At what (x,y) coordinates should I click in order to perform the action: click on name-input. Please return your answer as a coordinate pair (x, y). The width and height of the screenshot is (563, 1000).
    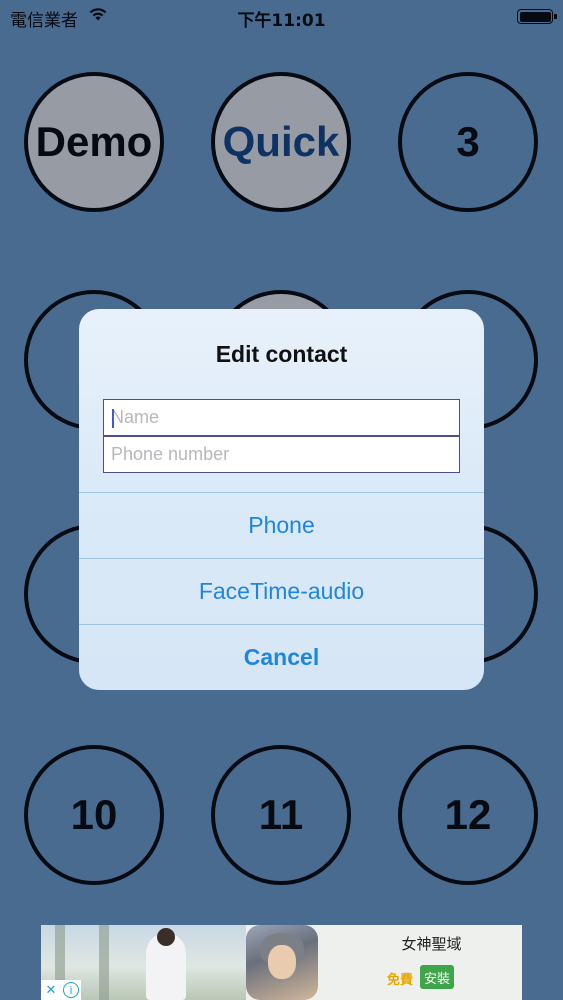
    Looking at the image, I should click on (281, 417).